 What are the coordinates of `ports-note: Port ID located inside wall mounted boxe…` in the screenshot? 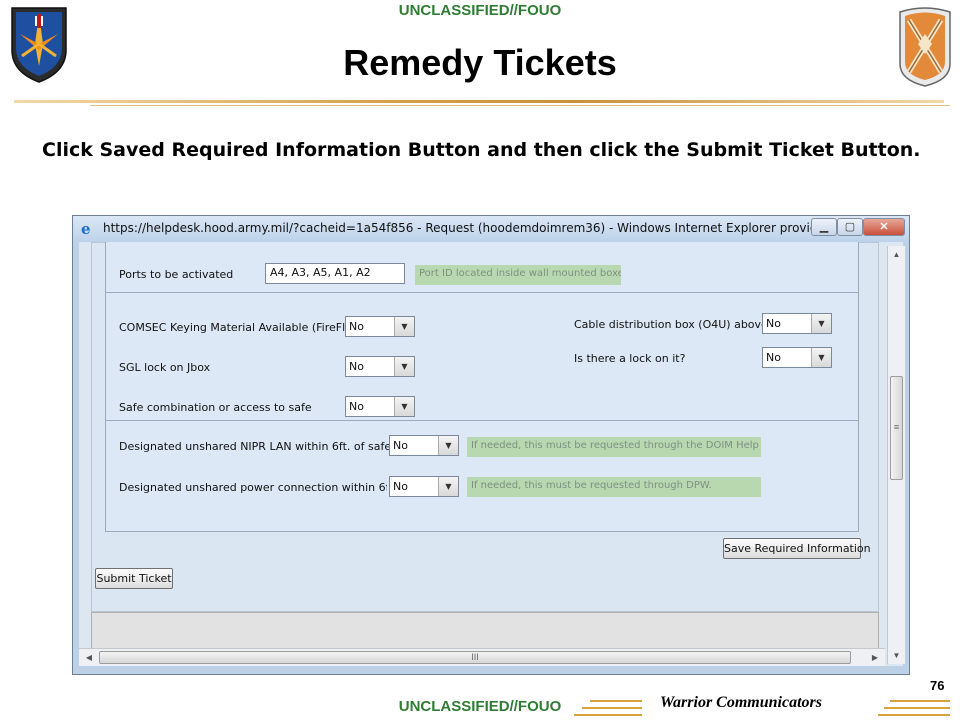 It's located at (518, 275).